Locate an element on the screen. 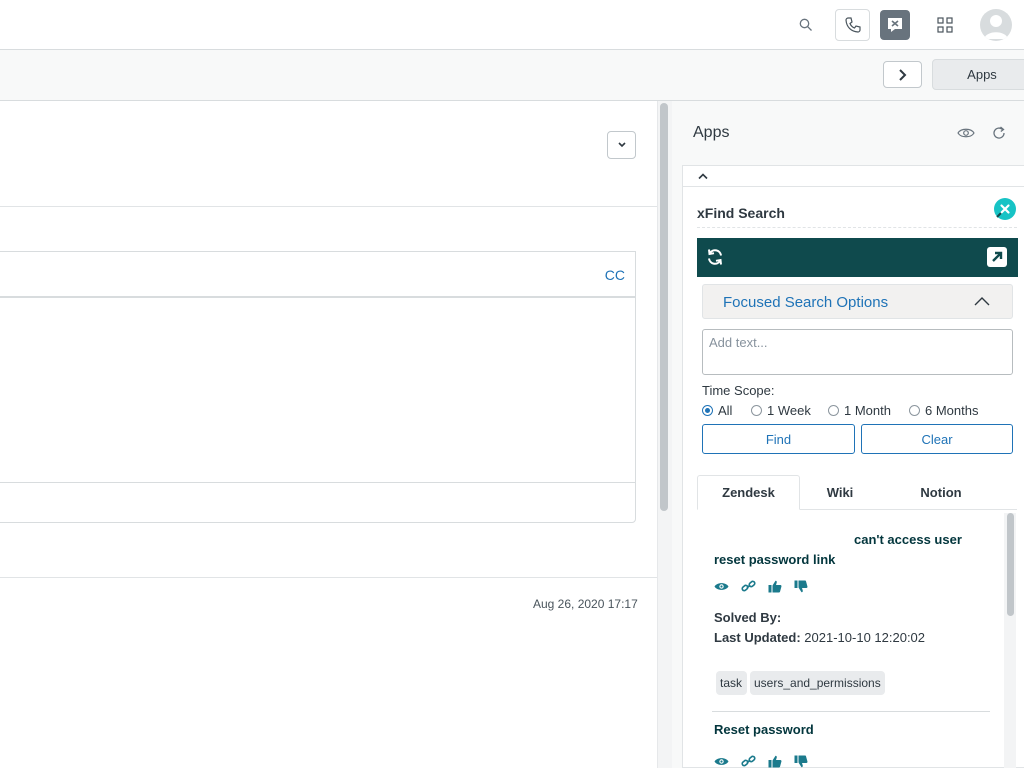  focused-search-options-label: Focused Search Options is located at coordinates (806, 302).